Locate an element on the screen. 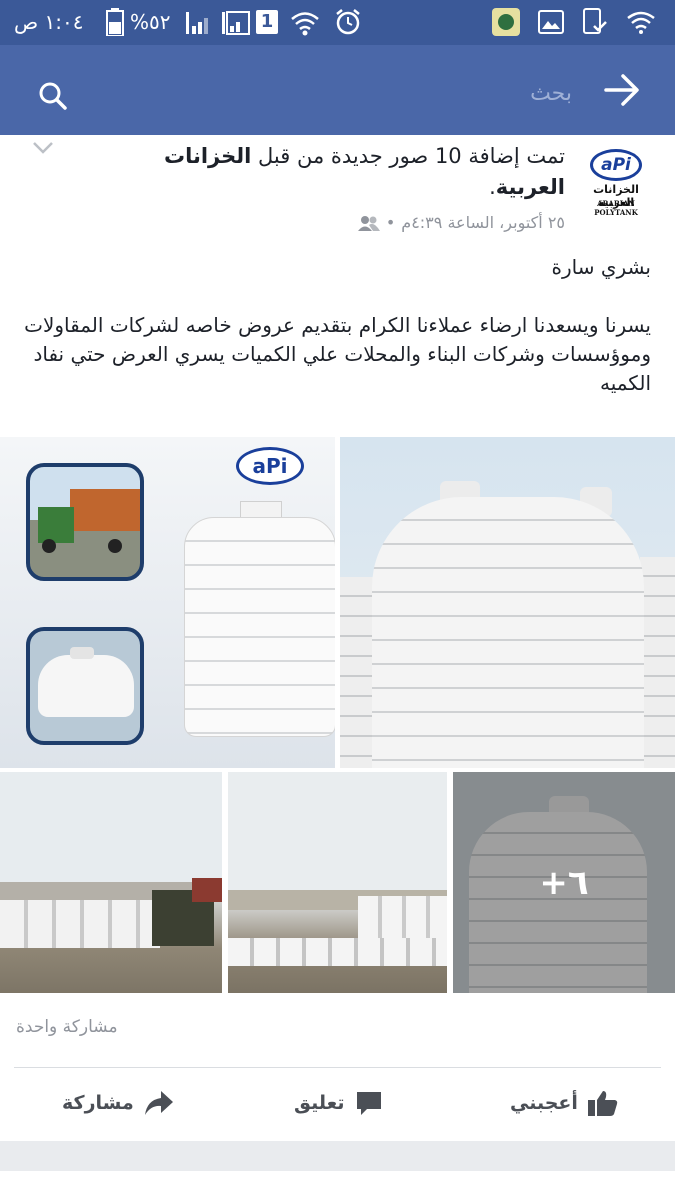  share-button: مشاركة is located at coordinates (118, 1103).